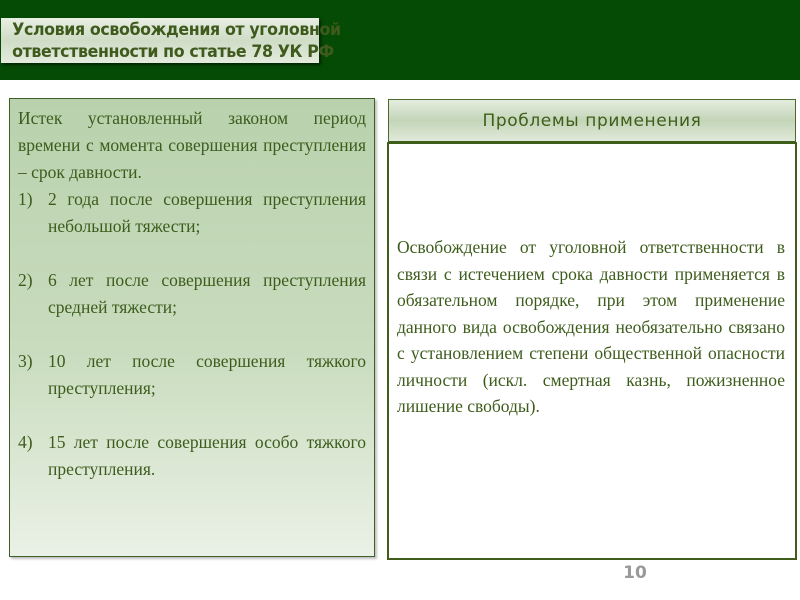 This screenshot has height=600, width=800. What do you see at coordinates (176, 30) in the screenshot?
I see `slide-title-line-1: Условия освобождения от уголовной` at bounding box center [176, 30].